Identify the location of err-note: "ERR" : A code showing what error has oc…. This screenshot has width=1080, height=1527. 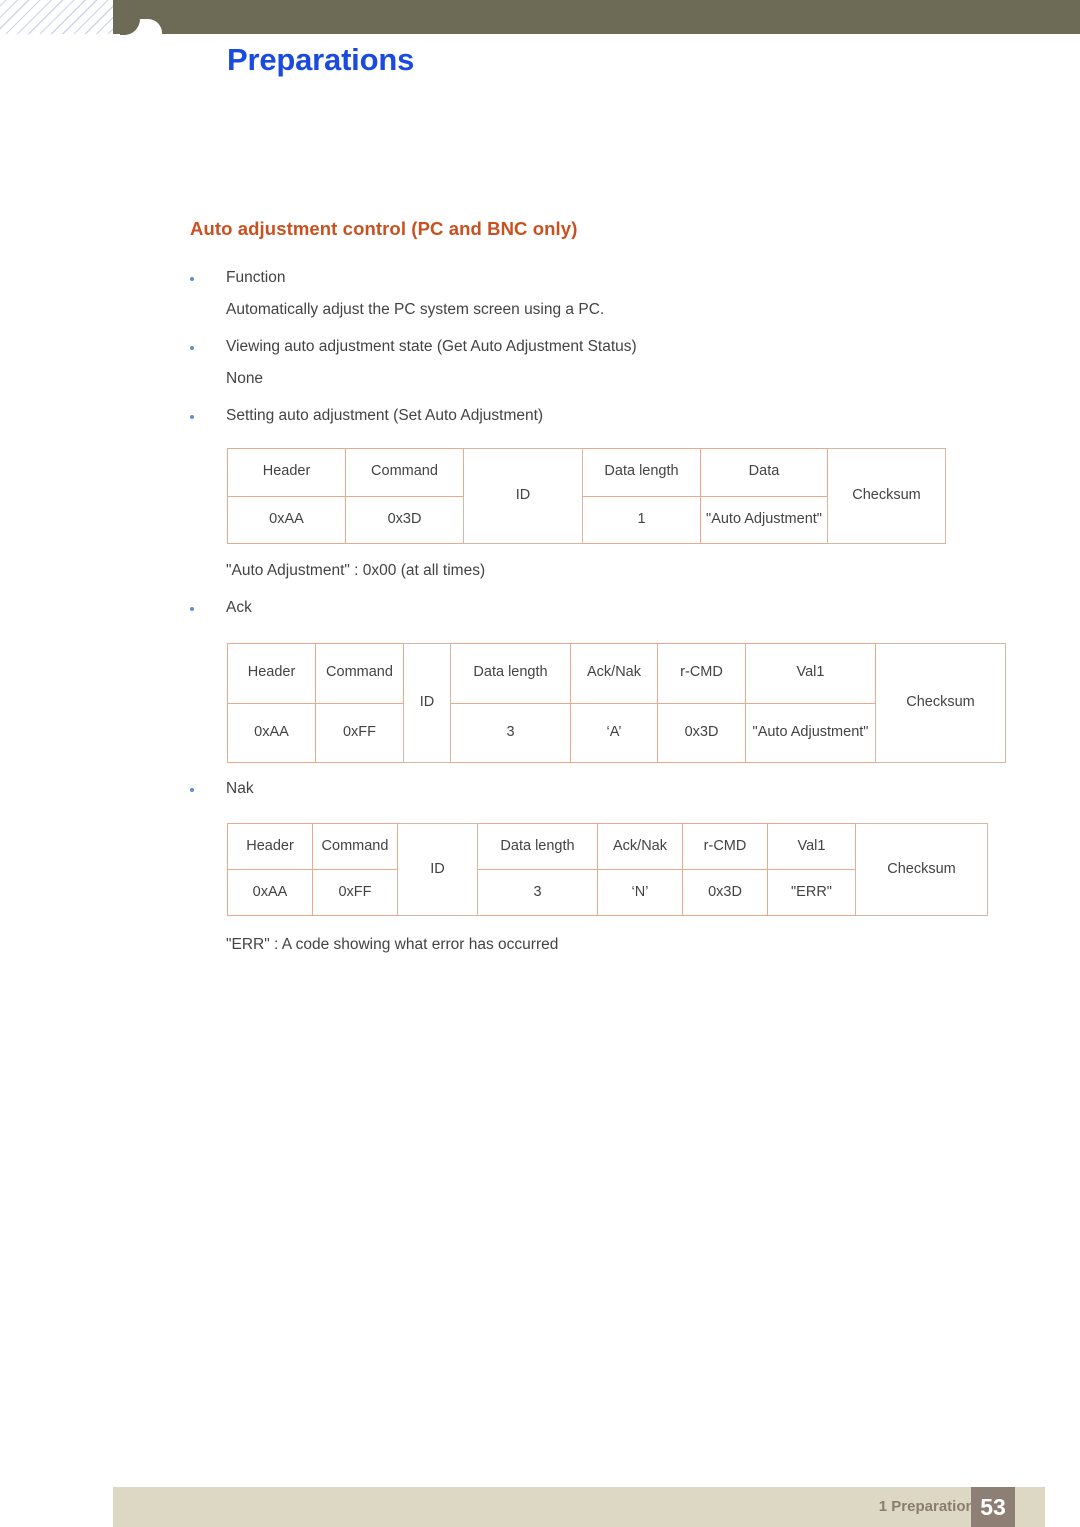
(392, 944).